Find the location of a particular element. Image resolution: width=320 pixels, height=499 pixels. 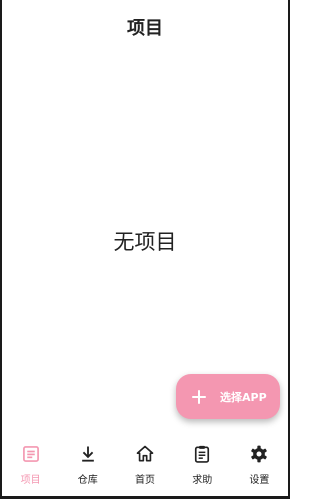

top-app-bar: 项目 is located at coordinates (145, 28).